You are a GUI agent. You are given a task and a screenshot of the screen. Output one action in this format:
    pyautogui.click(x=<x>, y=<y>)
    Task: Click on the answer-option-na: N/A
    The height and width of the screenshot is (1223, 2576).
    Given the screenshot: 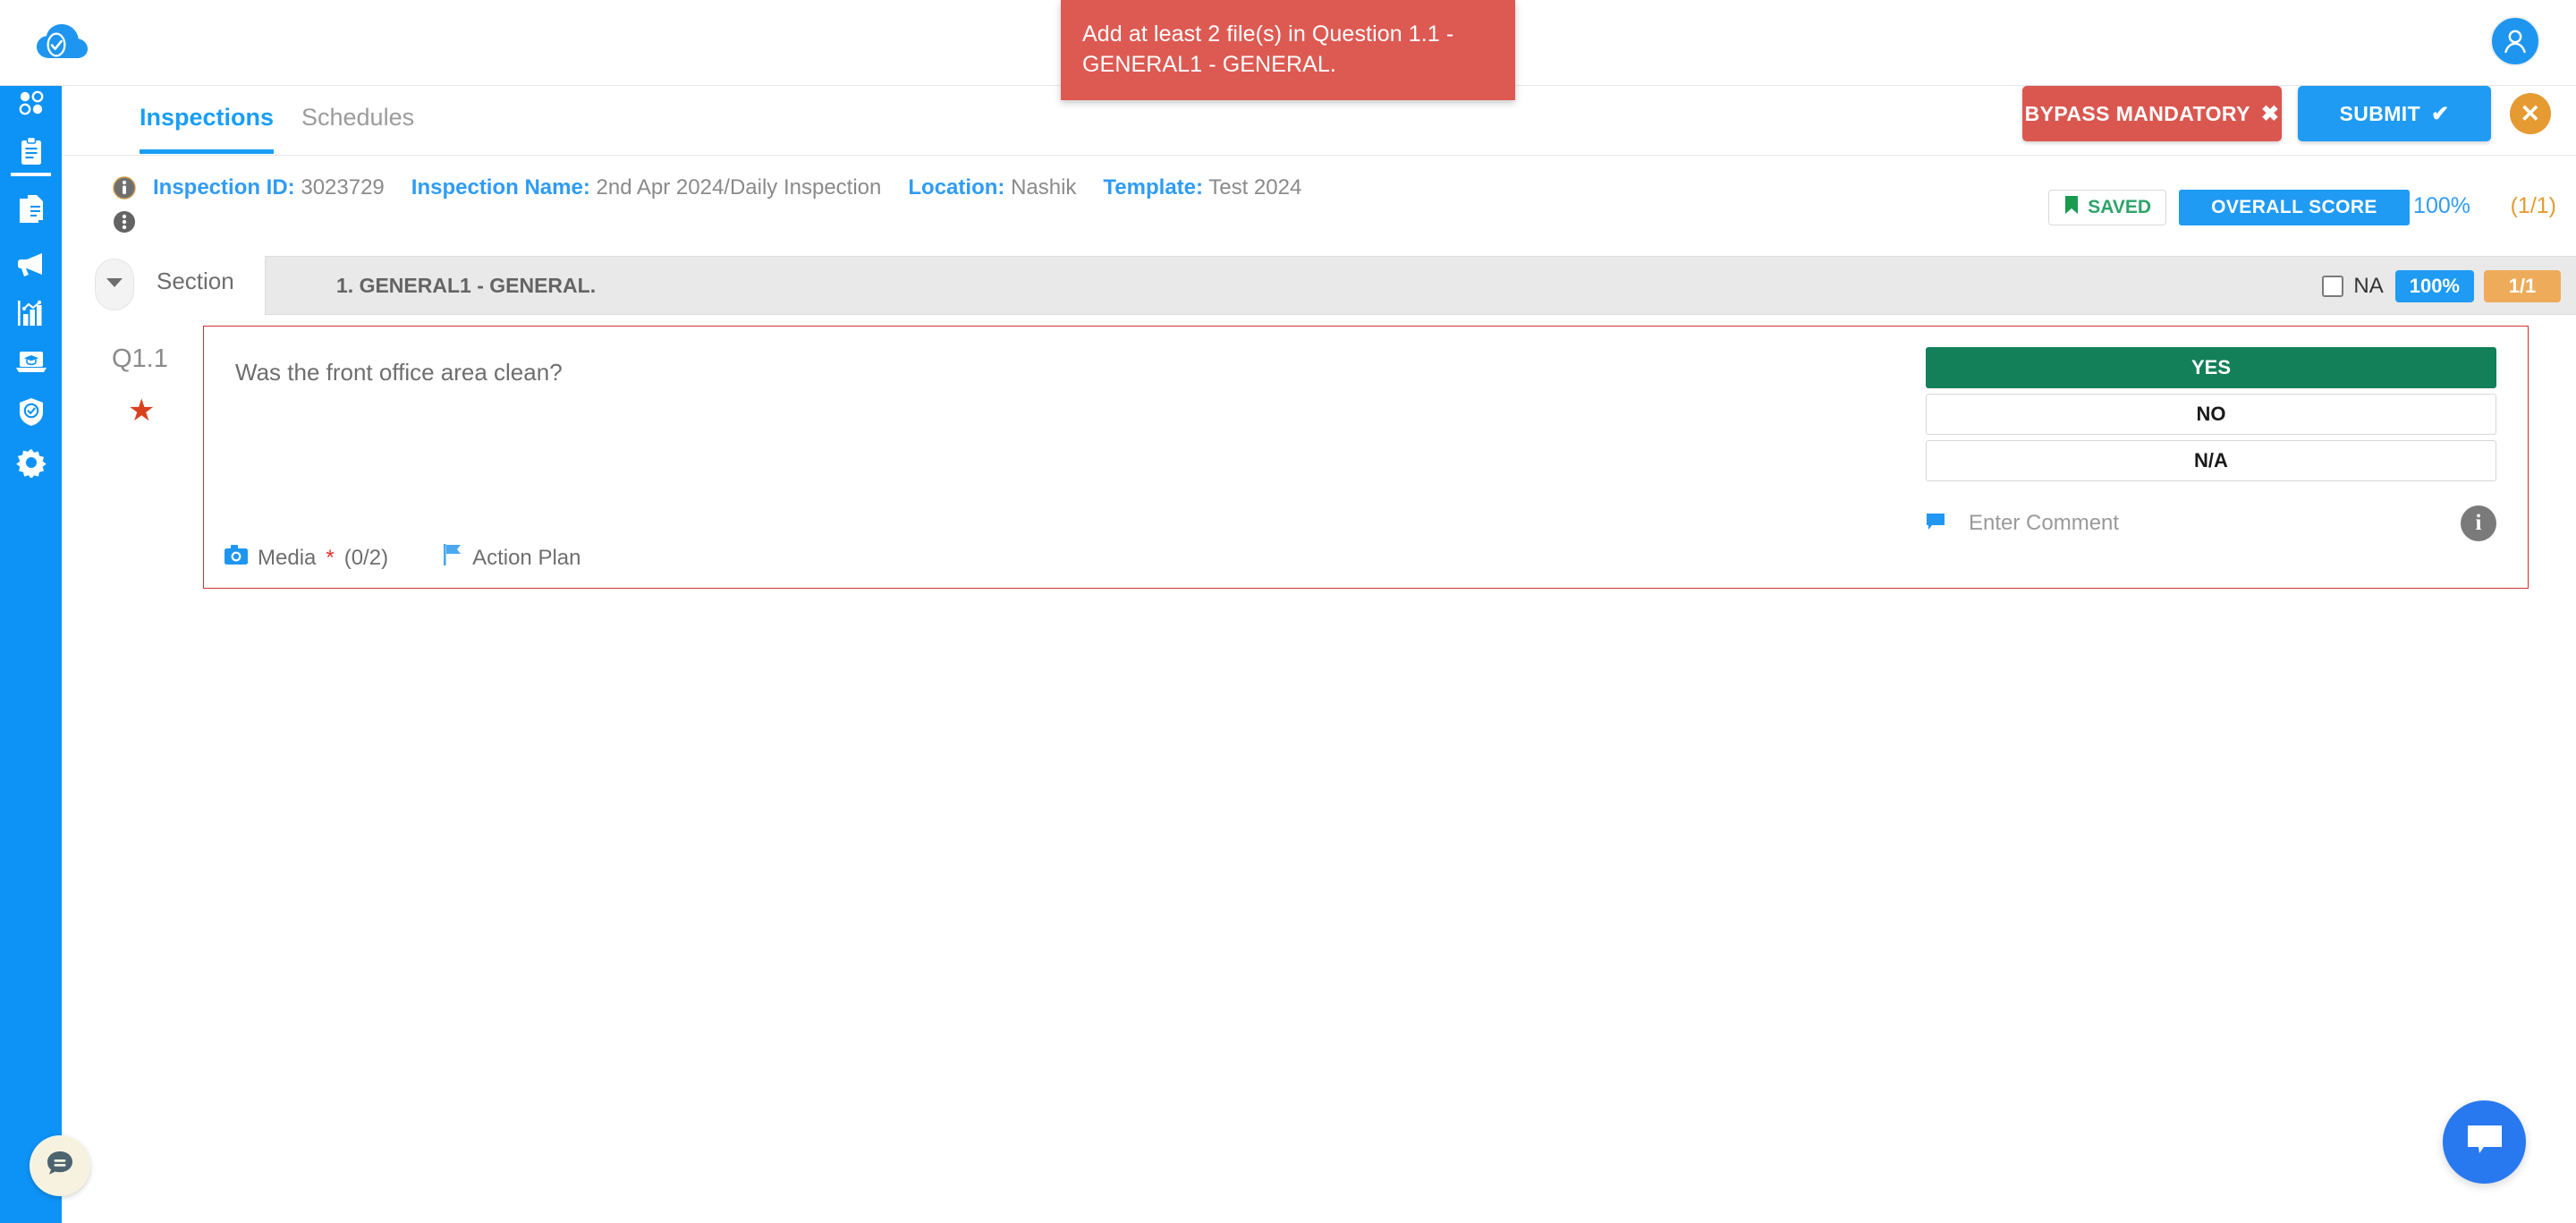 What is the action you would take?
    pyautogui.click(x=2211, y=461)
    